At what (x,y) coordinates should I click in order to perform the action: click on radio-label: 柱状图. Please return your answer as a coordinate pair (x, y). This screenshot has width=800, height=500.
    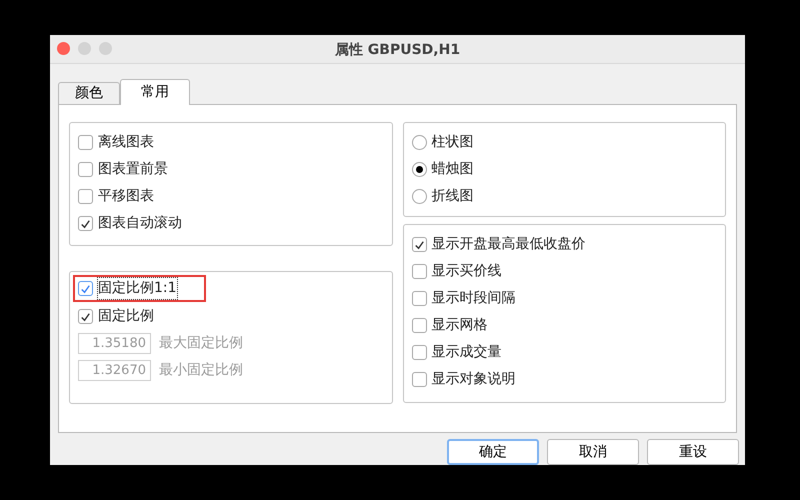
    Looking at the image, I should click on (453, 142).